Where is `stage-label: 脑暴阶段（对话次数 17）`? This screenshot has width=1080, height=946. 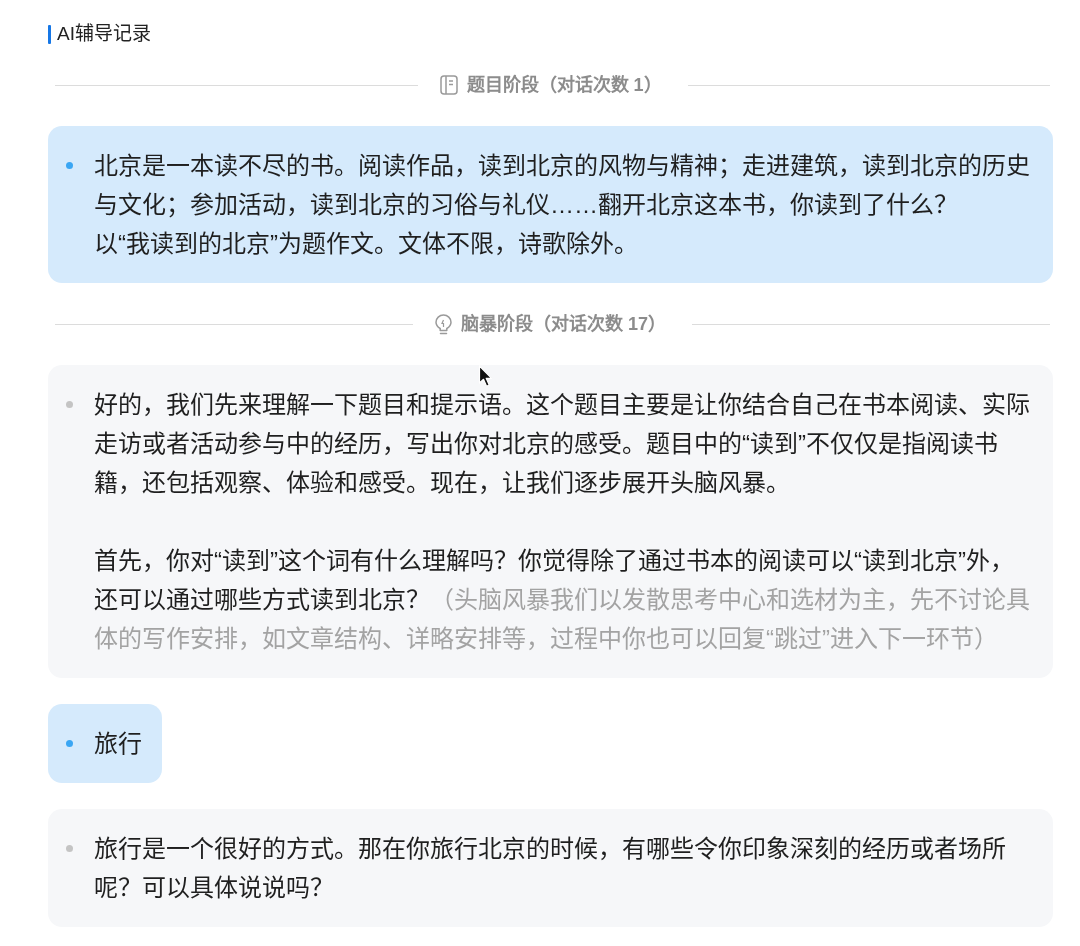
stage-label: 脑暴阶段（对话次数 17） is located at coordinates (563, 324).